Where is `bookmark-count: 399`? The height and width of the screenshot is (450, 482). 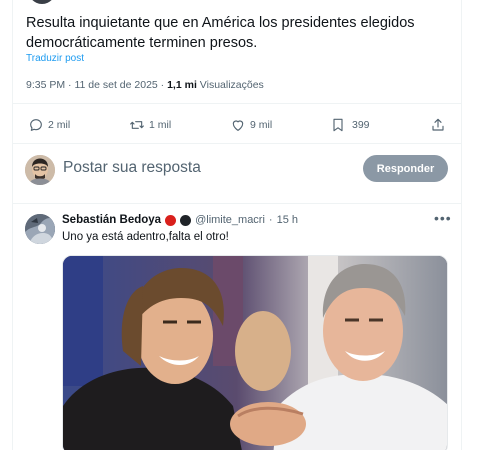
bookmark-count: 399 is located at coordinates (361, 125).